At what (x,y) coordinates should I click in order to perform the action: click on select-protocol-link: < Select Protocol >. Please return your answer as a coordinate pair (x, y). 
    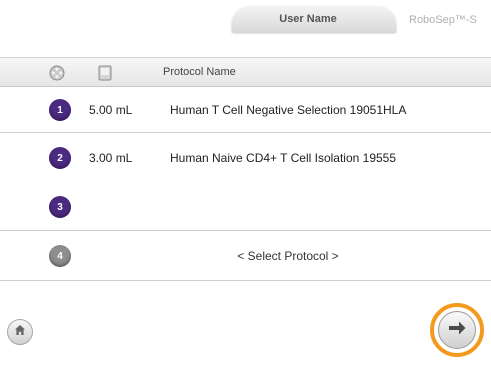
    Looking at the image, I should click on (288, 256).